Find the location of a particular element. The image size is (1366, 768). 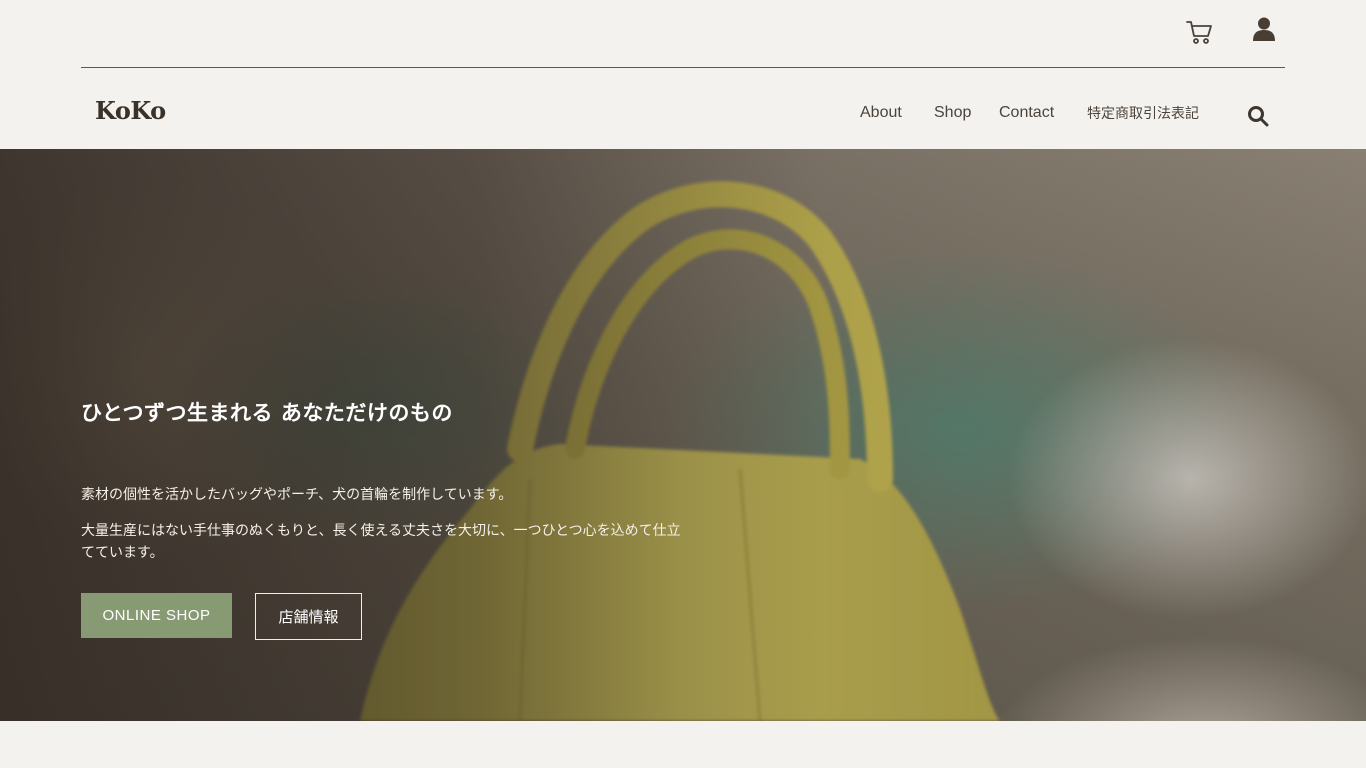

search-icon is located at coordinates (1258, 116).